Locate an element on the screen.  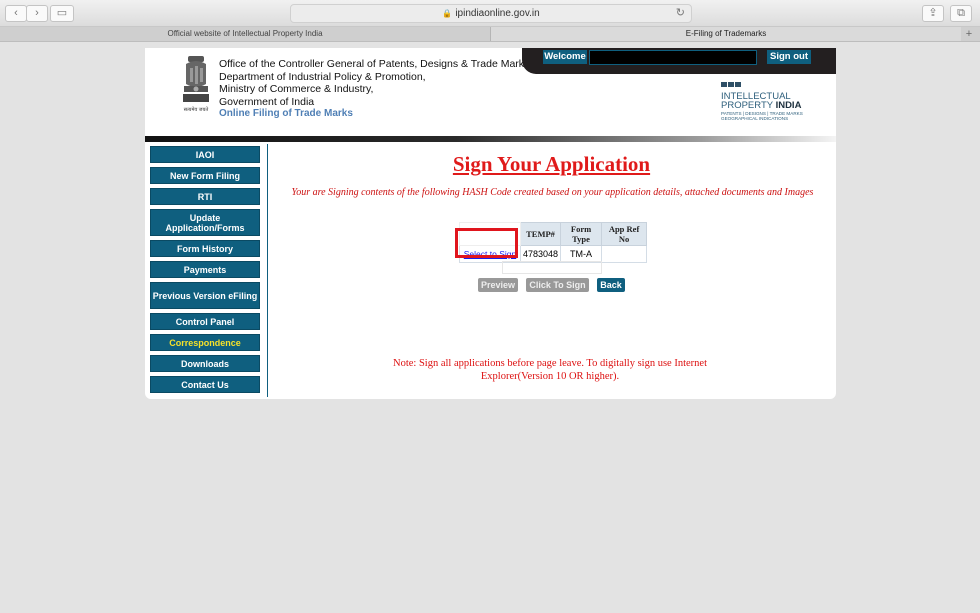
certificate-field is located at coordinates (552, 267).